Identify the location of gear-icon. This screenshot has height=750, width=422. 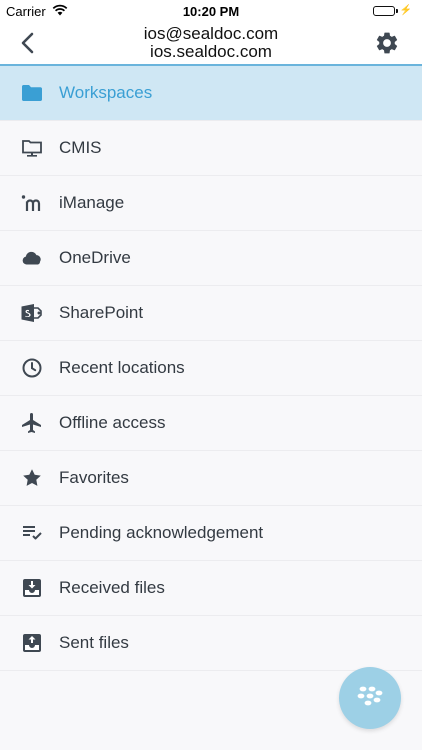
(387, 43).